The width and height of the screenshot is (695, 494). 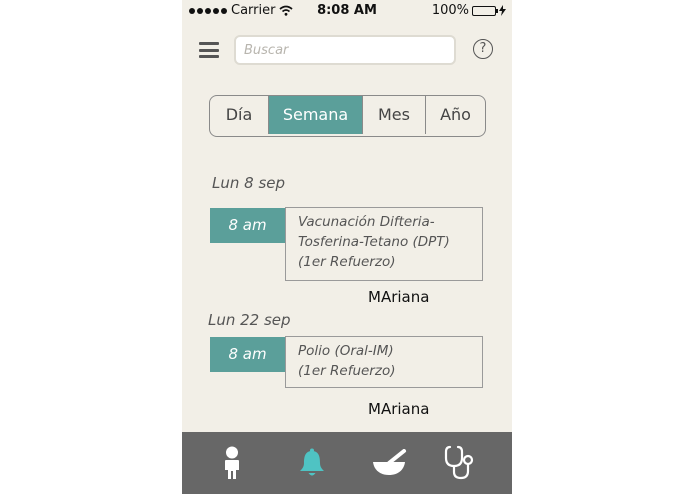 I want to click on bottom-tab-bar, so click(x=347, y=463).